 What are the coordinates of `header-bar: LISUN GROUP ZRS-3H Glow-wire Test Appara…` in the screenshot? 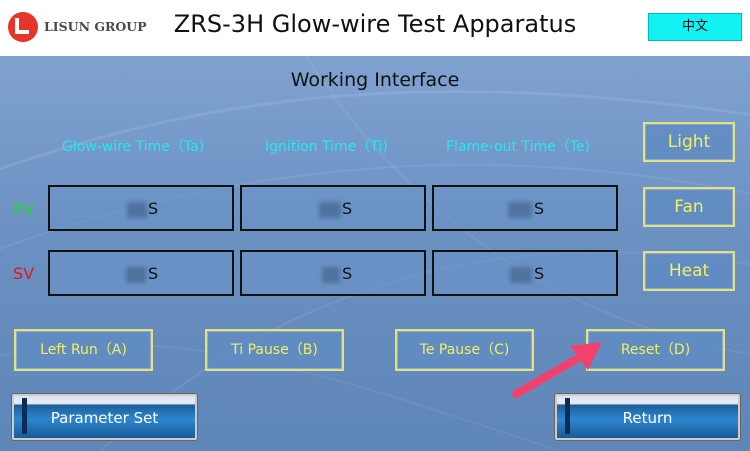 It's located at (375, 28).